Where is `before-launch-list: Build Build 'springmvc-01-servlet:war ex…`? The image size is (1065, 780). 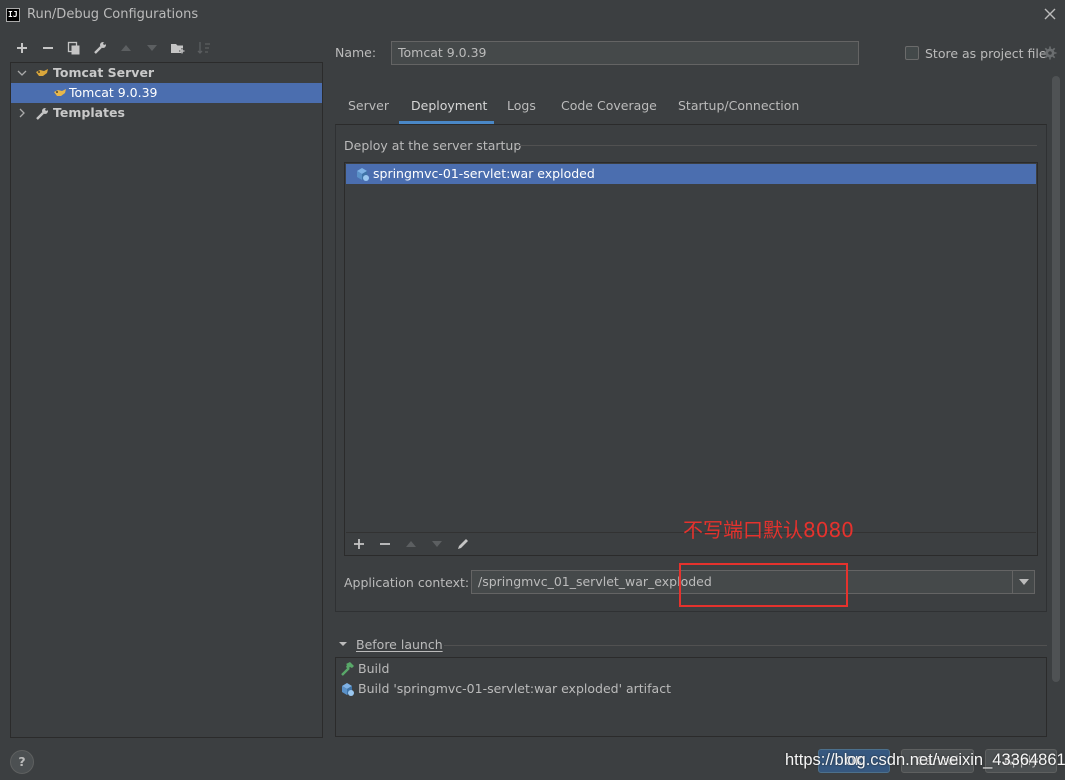 before-launch-list: Build Build 'springmvc-01-servlet:war ex… is located at coordinates (691, 697).